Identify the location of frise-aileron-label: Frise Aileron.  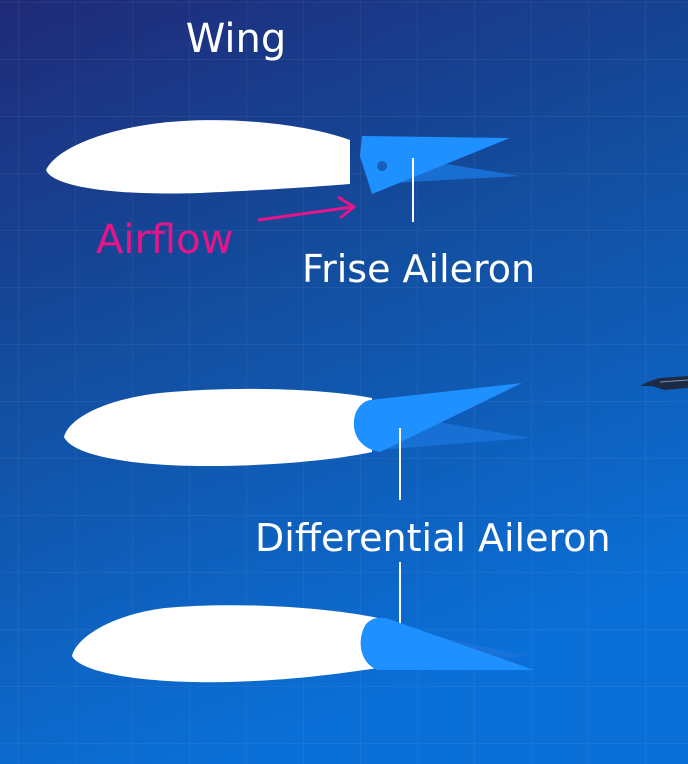
(418, 269).